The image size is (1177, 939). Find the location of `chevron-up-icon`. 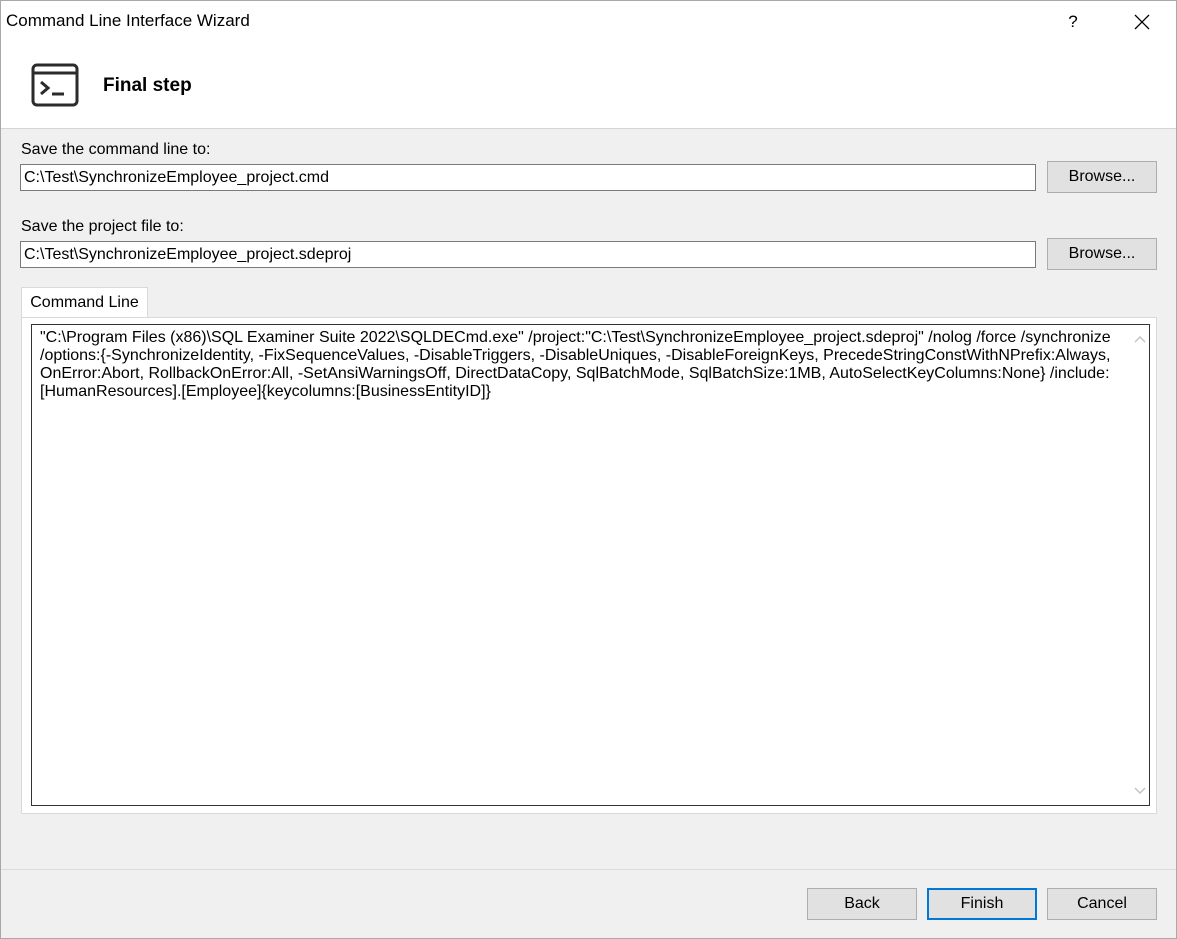

chevron-up-icon is located at coordinates (1140, 339).